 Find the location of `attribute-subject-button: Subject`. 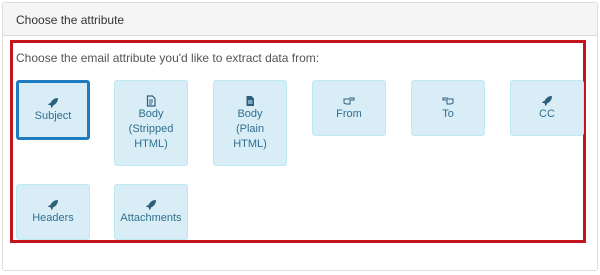

attribute-subject-button: Subject is located at coordinates (53, 110).